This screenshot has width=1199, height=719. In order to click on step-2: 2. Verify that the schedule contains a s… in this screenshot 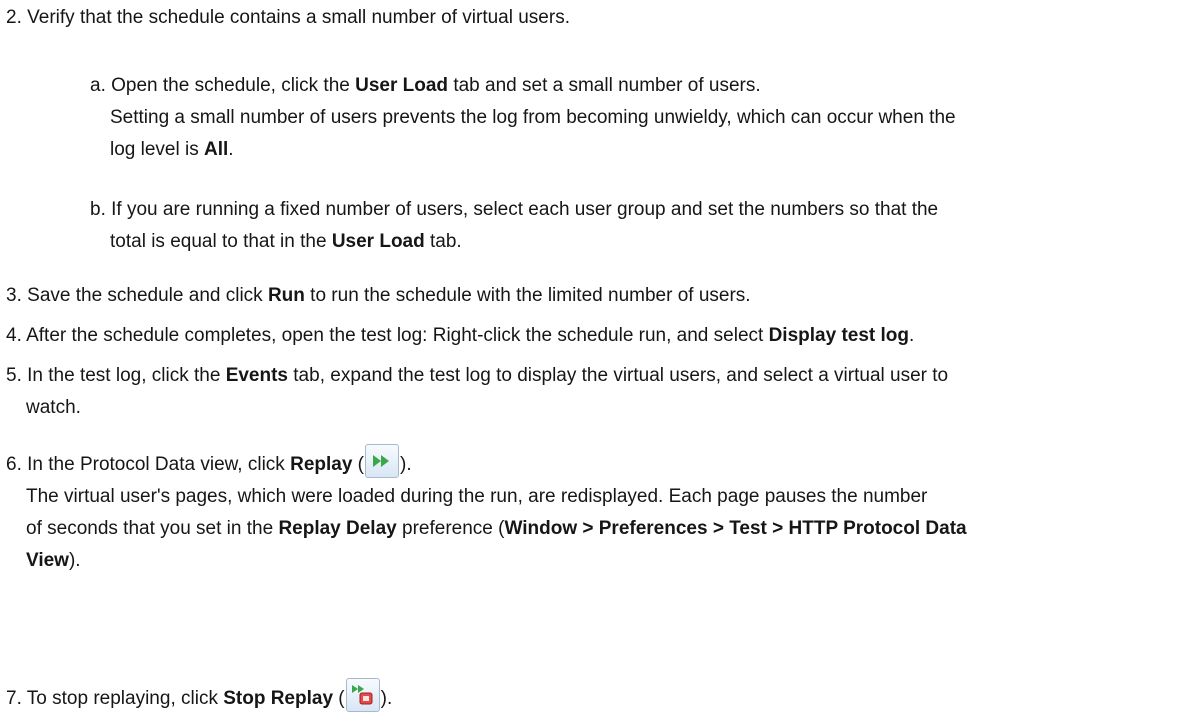, I will do `click(598, 18)`.